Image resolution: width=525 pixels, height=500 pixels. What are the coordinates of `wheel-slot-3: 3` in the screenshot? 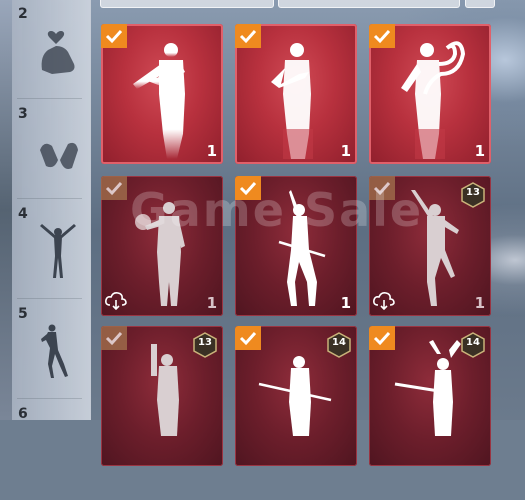 It's located at (51, 150).